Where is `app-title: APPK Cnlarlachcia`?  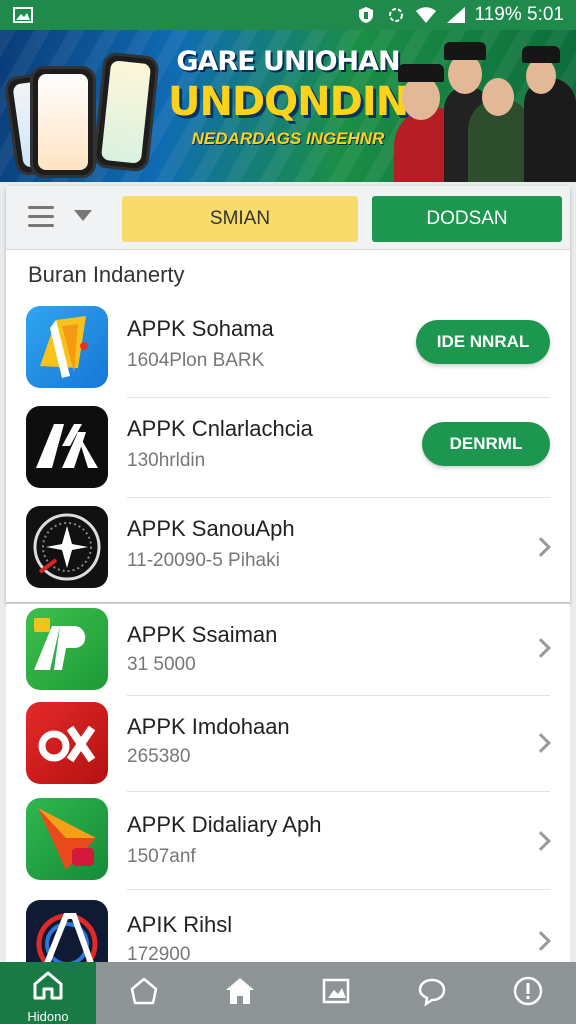 app-title: APPK Cnlarlachcia is located at coordinates (220, 428).